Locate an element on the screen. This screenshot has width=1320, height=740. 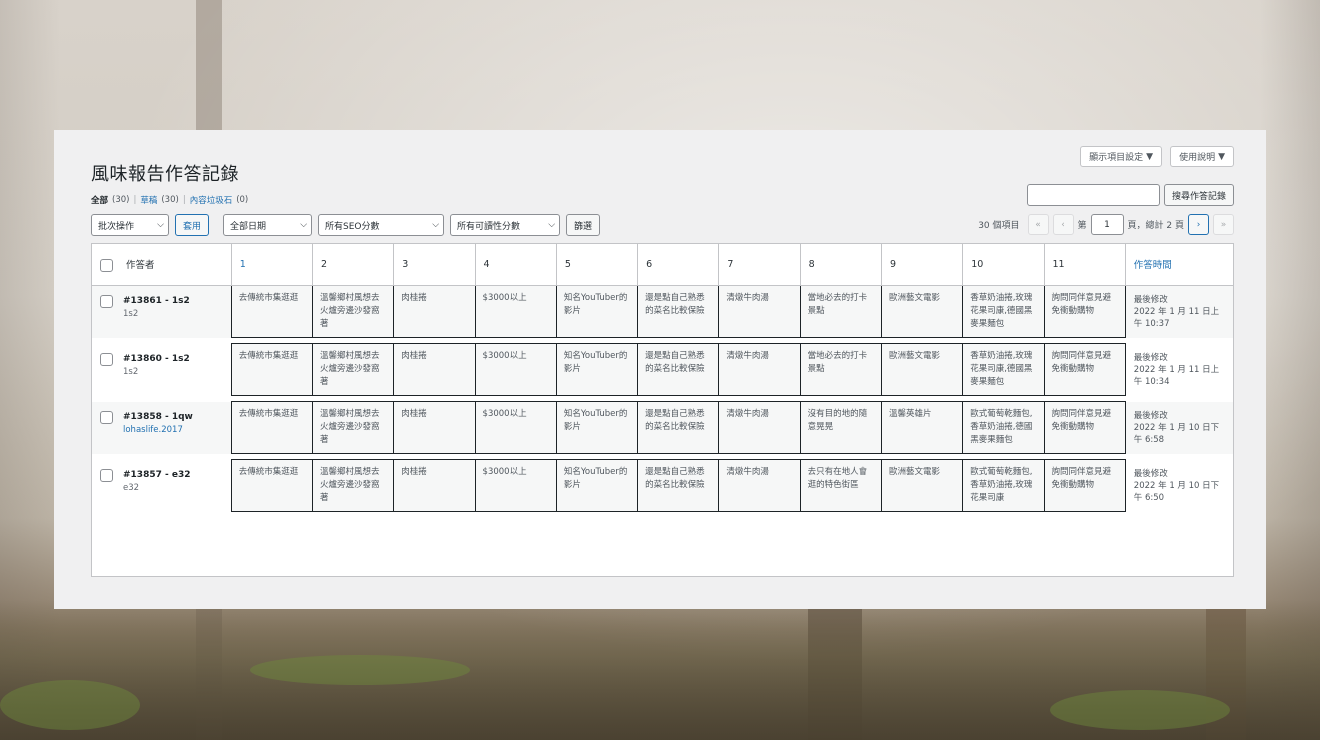
filter-button: 篩選 is located at coordinates (583, 225).